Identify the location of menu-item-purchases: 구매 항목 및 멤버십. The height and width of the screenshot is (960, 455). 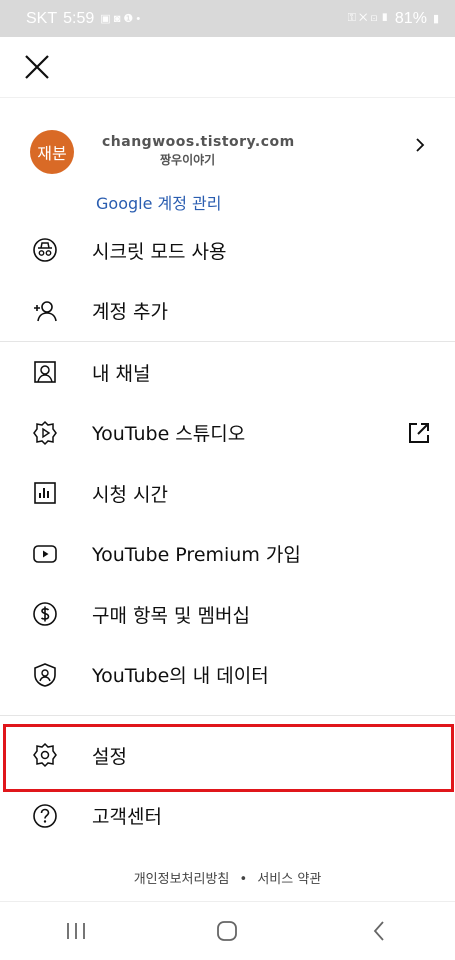
(227, 614).